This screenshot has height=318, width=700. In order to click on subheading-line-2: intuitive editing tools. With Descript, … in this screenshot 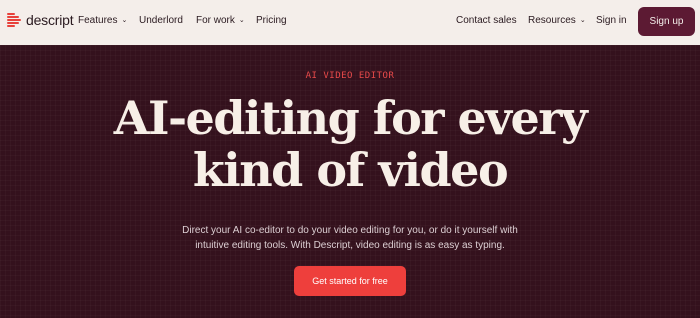, I will do `click(350, 245)`.